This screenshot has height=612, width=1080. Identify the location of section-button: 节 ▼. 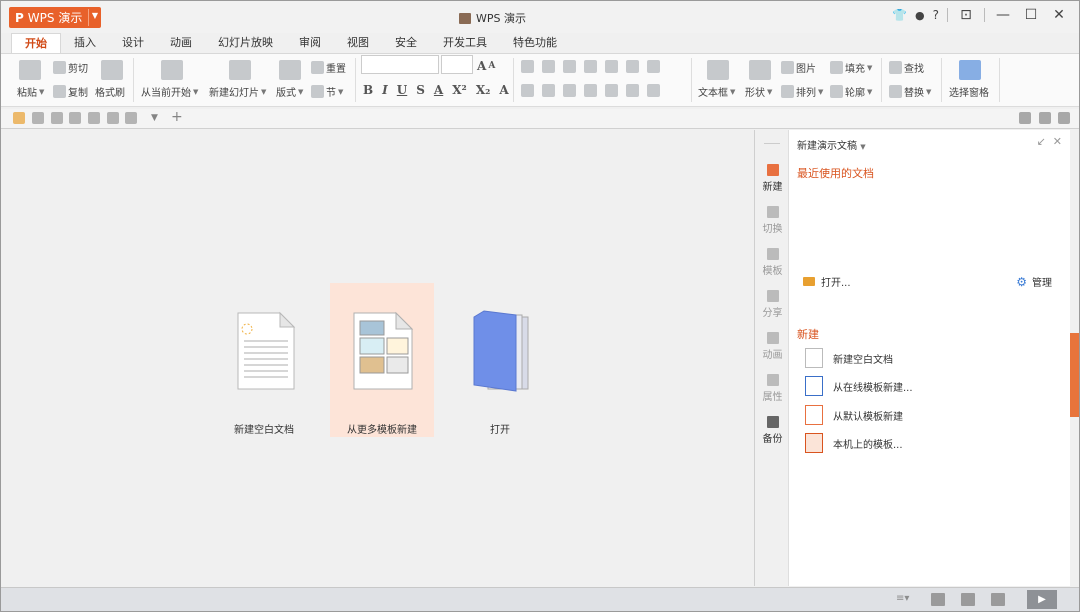
(327, 91).